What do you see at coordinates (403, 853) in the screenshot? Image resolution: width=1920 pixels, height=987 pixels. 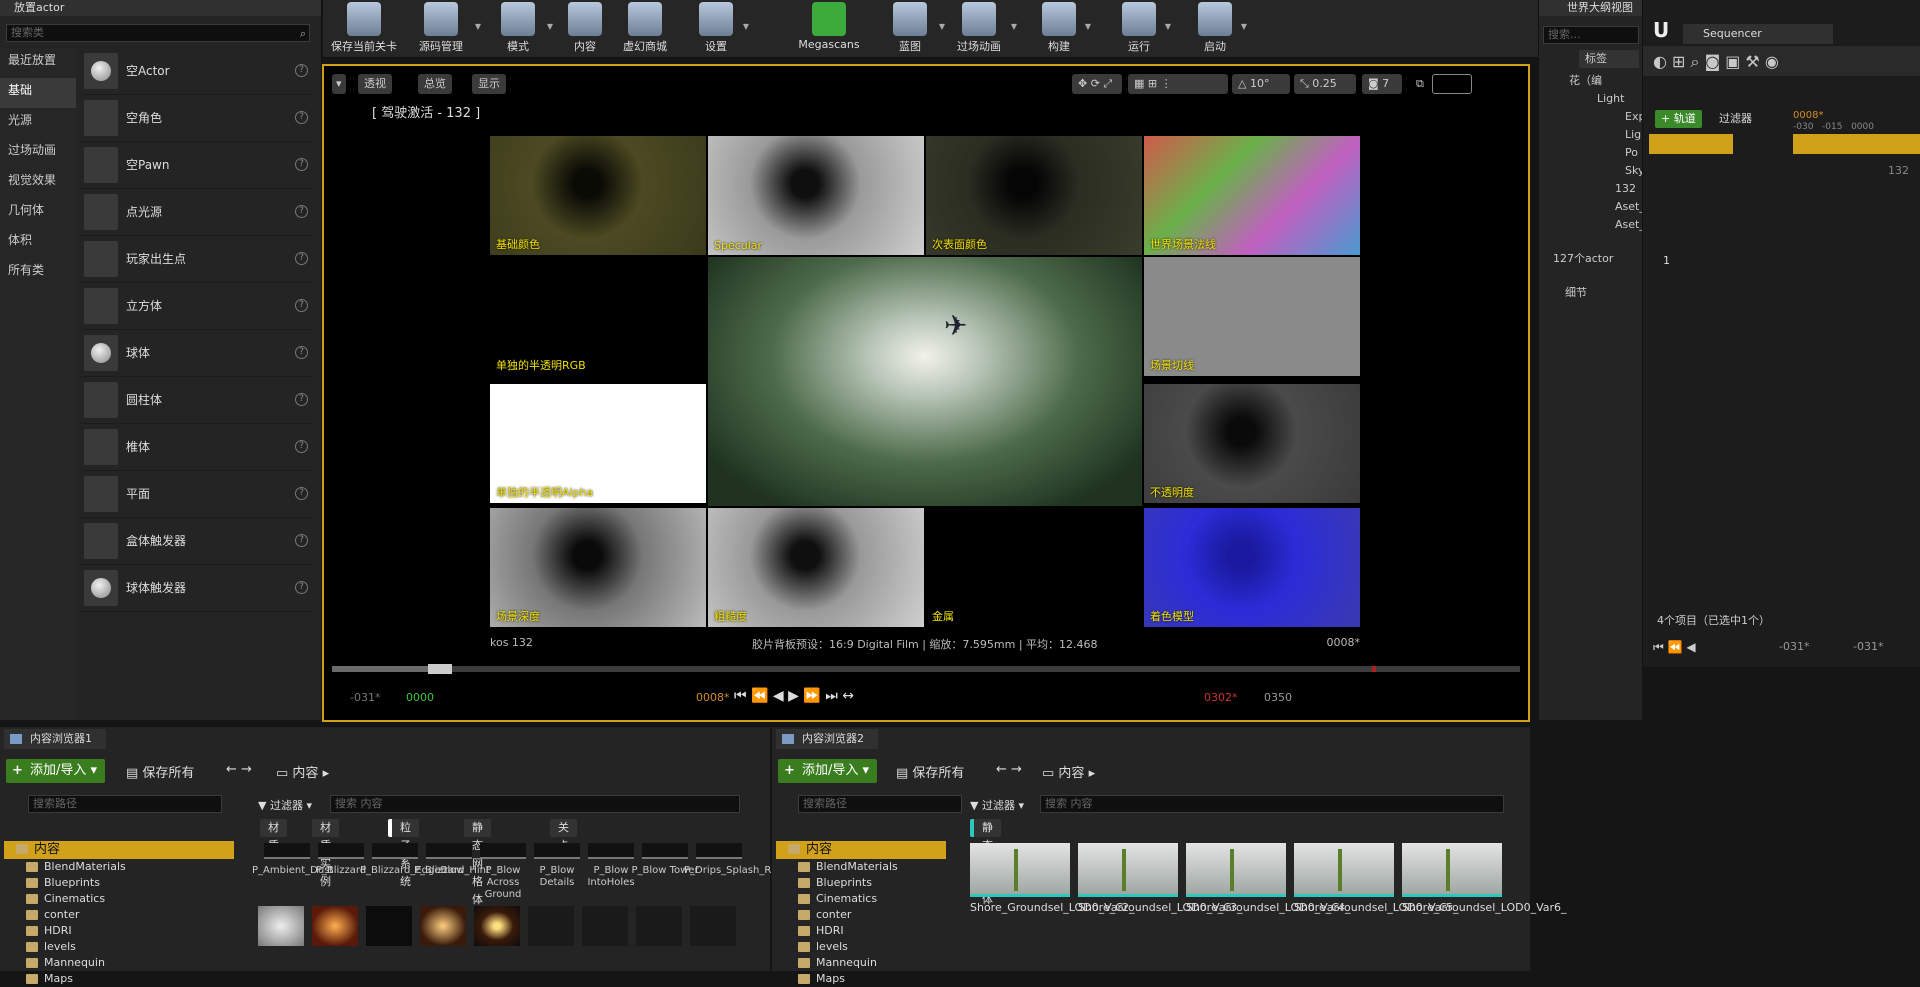 I see `chip-particle-system: 粒子系统` at bounding box center [403, 853].